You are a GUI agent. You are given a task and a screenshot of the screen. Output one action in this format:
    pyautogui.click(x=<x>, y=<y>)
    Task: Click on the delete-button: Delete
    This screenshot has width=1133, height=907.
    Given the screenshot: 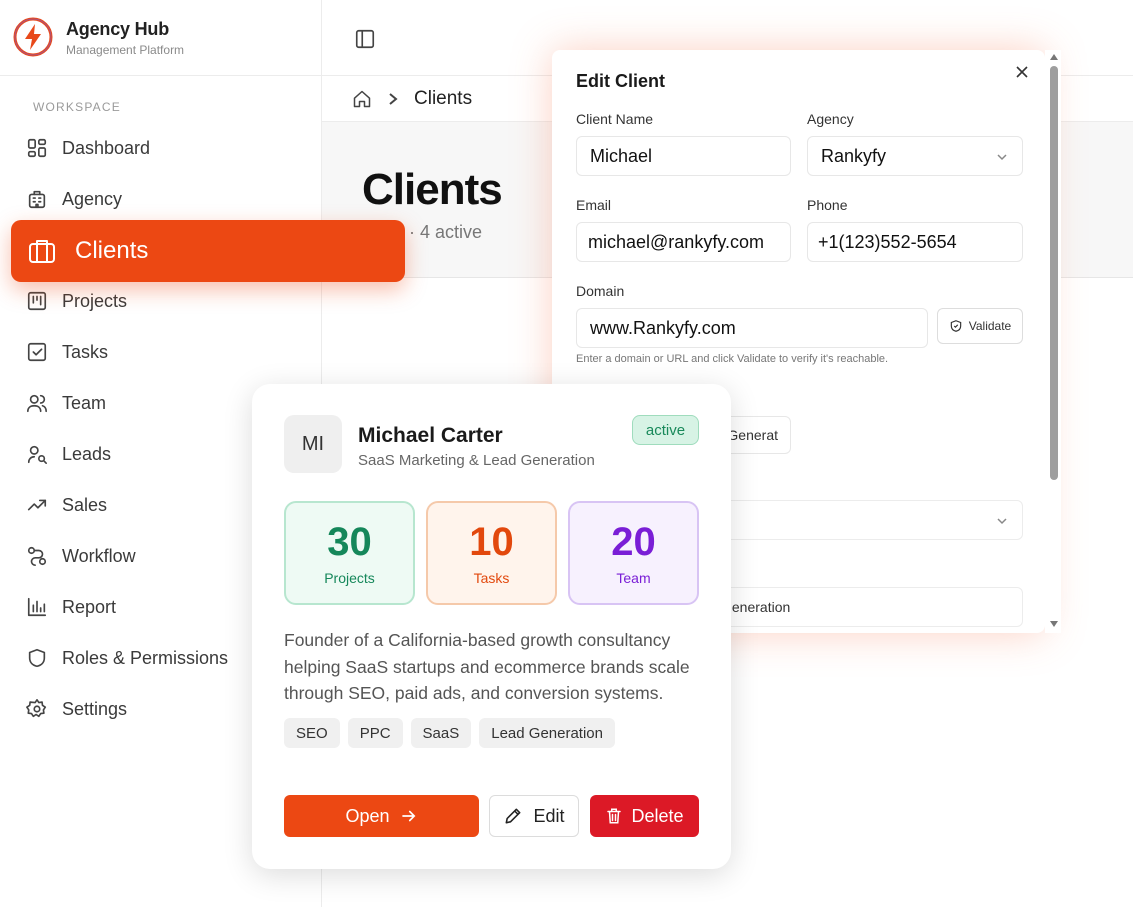 What is the action you would take?
    pyautogui.click(x=644, y=816)
    